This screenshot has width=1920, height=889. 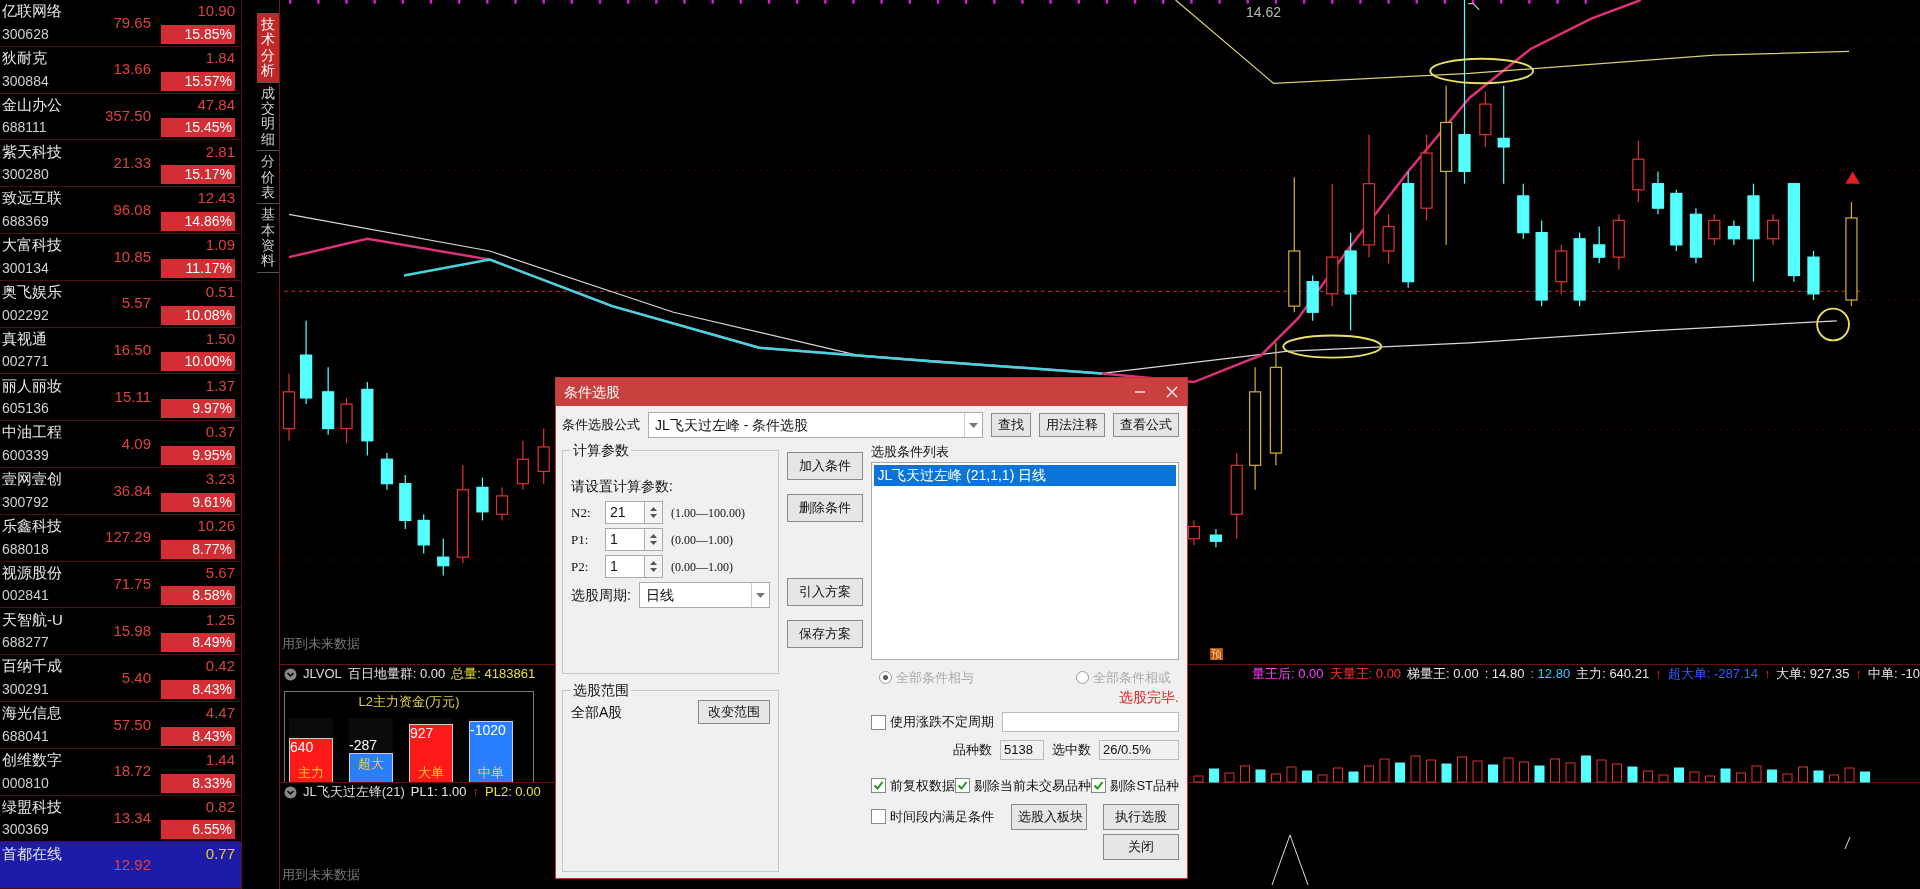 I want to click on panel-title: L2主力资金(万元), so click(x=409, y=702).